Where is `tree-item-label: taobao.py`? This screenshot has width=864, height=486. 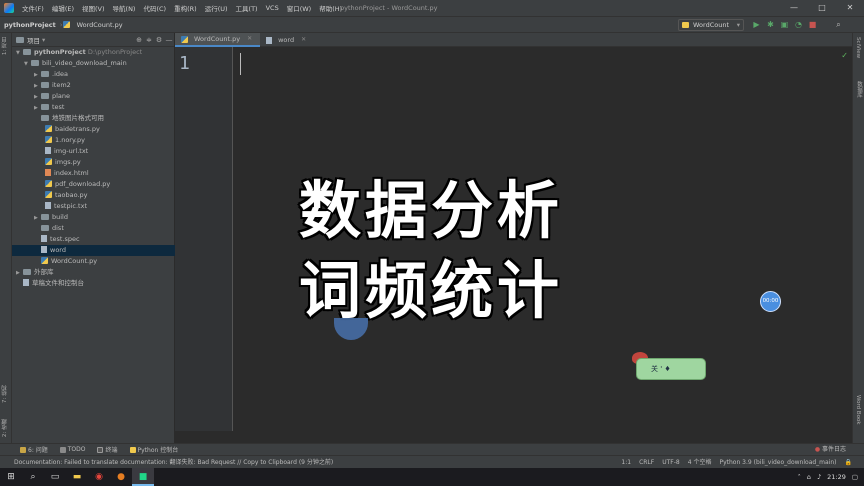 tree-item-label: taobao.py is located at coordinates (71, 195).